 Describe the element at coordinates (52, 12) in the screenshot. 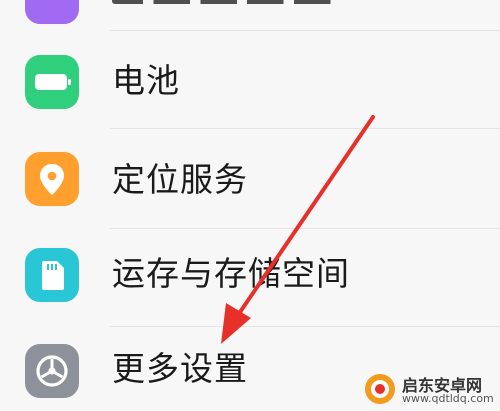

I see `purple-app-icon` at that location.